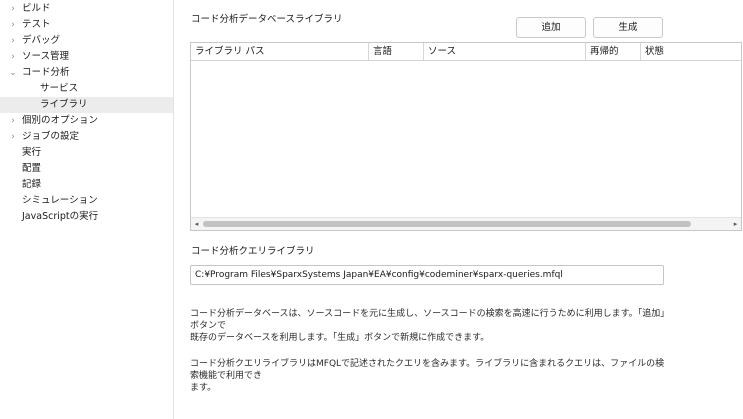 The width and height of the screenshot is (743, 419). Describe the element at coordinates (36, 24) in the screenshot. I see `tree-item-label: テスト` at that location.